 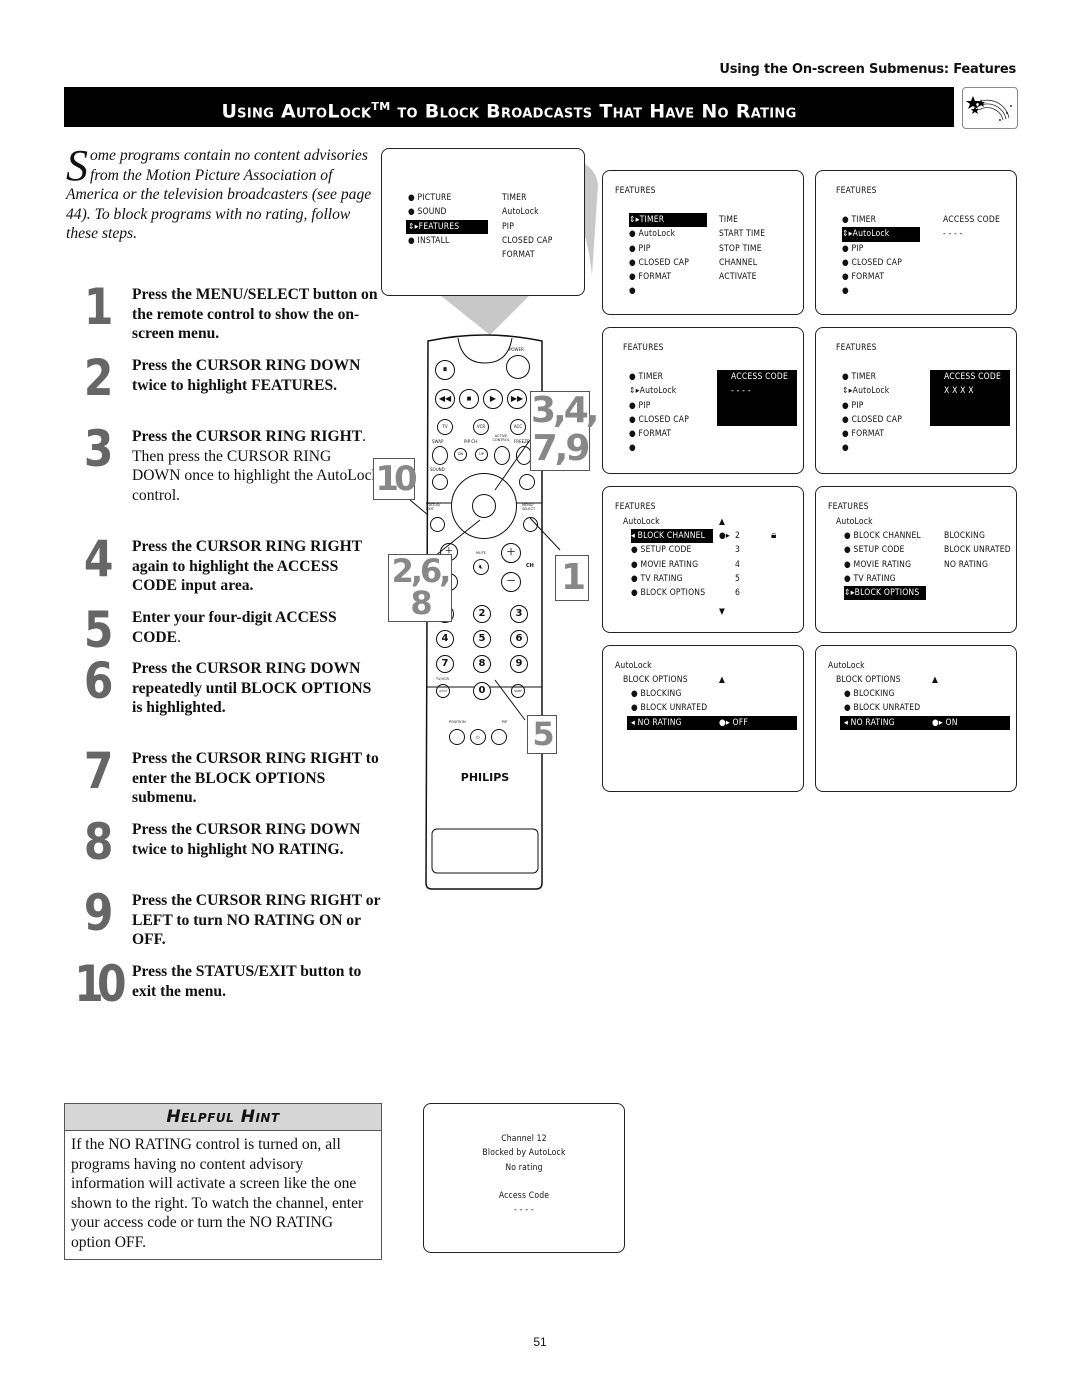 I want to click on menu-item-picture: ● PICTURE, so click(x=430, y=198).